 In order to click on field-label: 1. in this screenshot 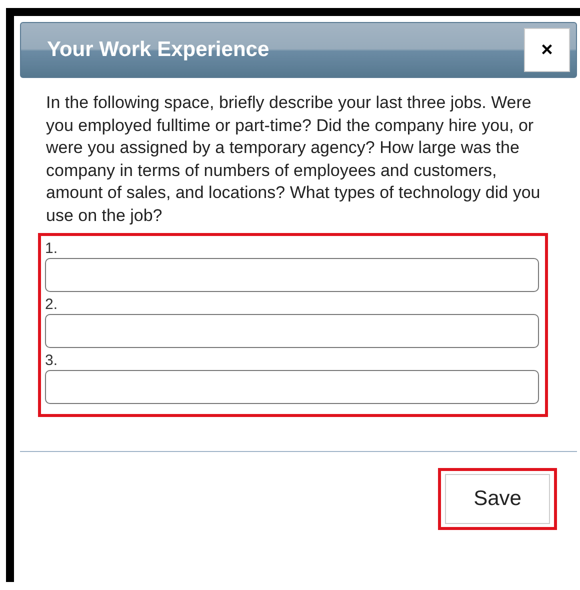, I will do `click(52, 249)`.